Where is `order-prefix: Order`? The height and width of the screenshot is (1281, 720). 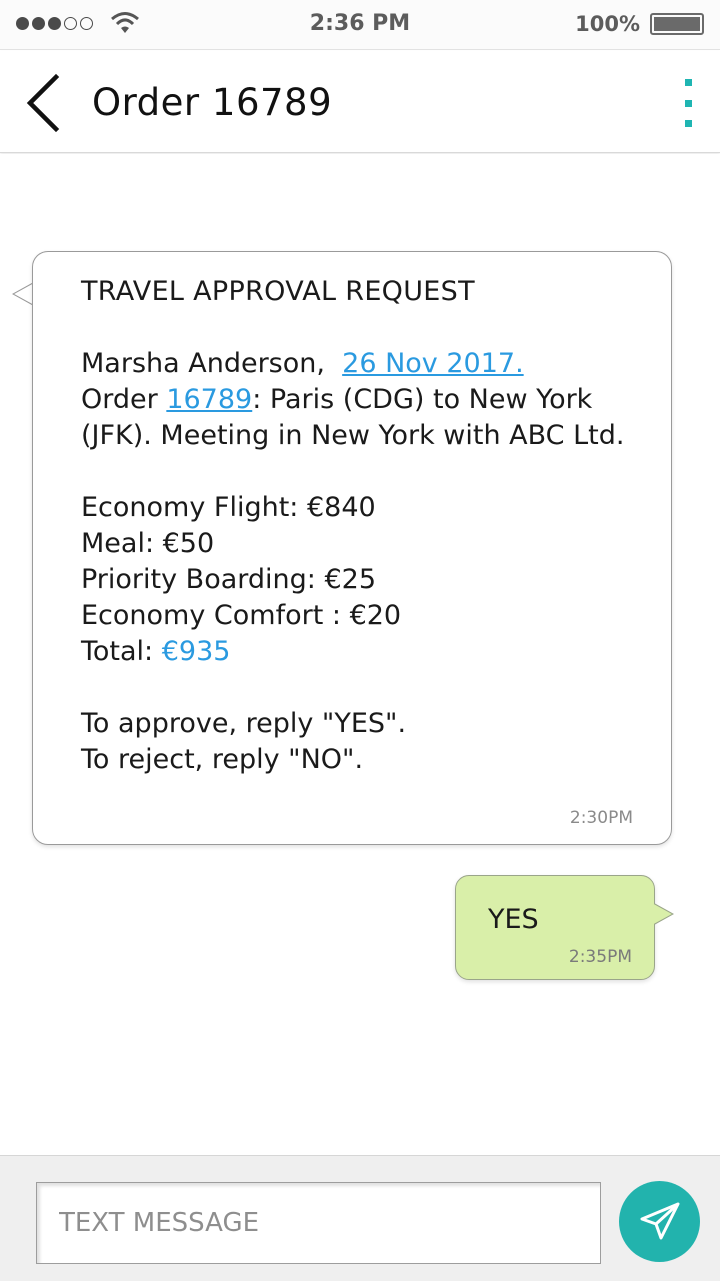 order-prefix: Order is located at coordinates (119, 399).